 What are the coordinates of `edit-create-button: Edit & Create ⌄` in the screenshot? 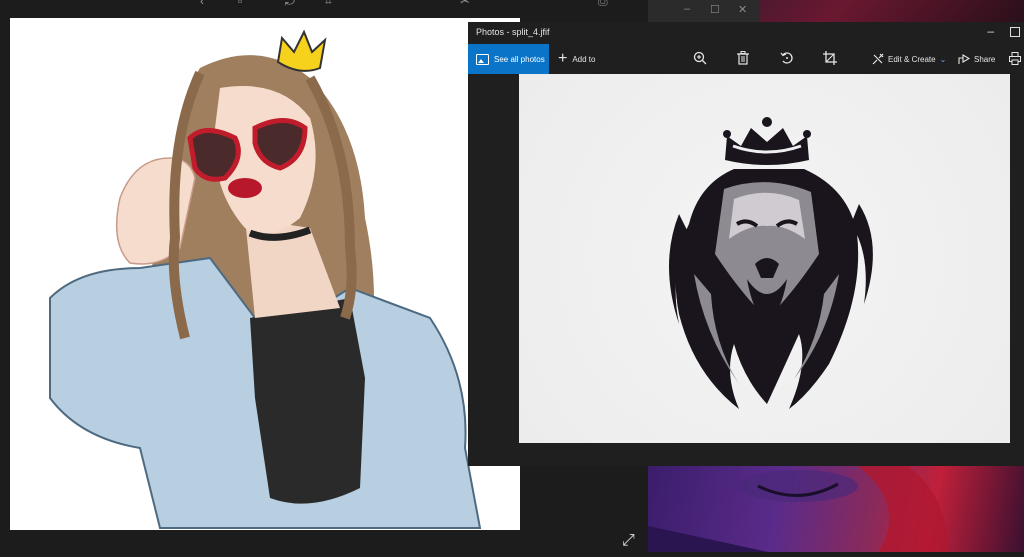 It's located at (909, 59).